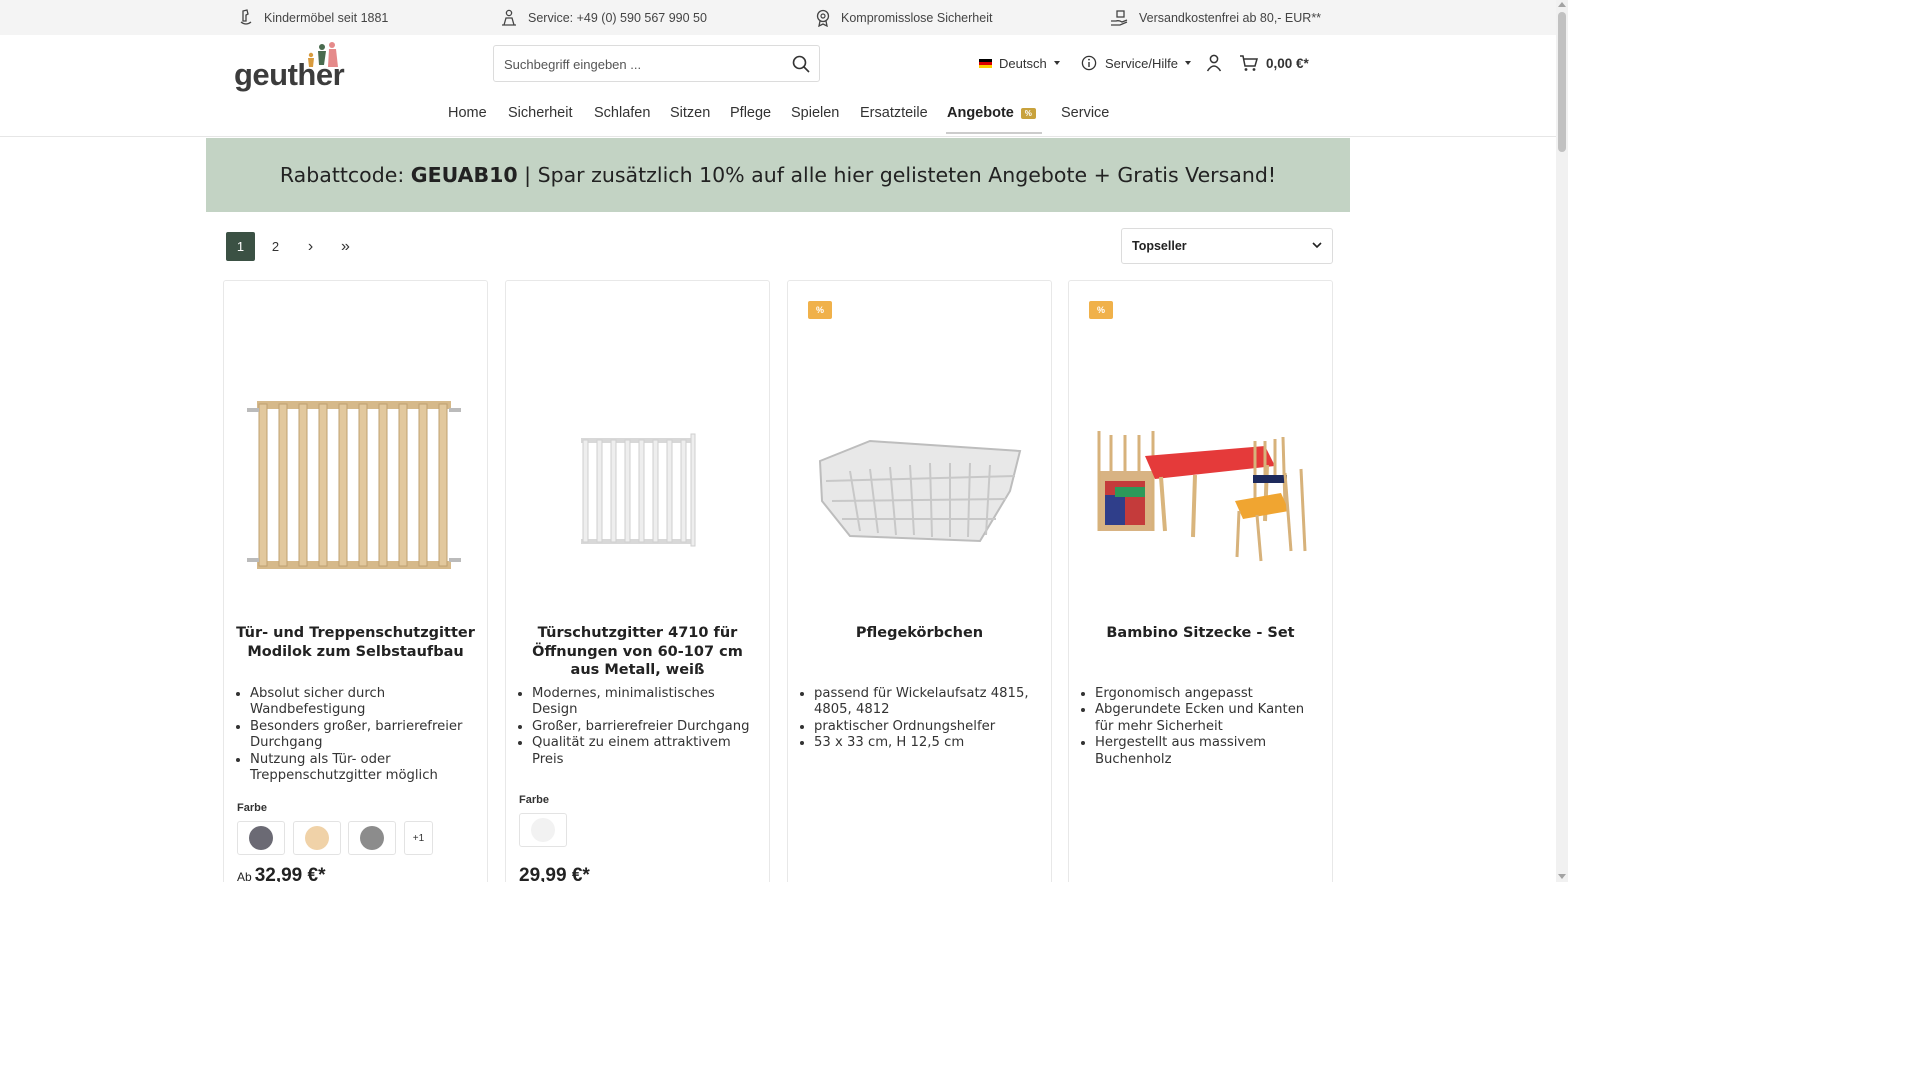  Describe the element at coordinates (928, 743) in the screenshot. I see `feature-item: 53 x 33 cm, H 12,5 cm` at that location.